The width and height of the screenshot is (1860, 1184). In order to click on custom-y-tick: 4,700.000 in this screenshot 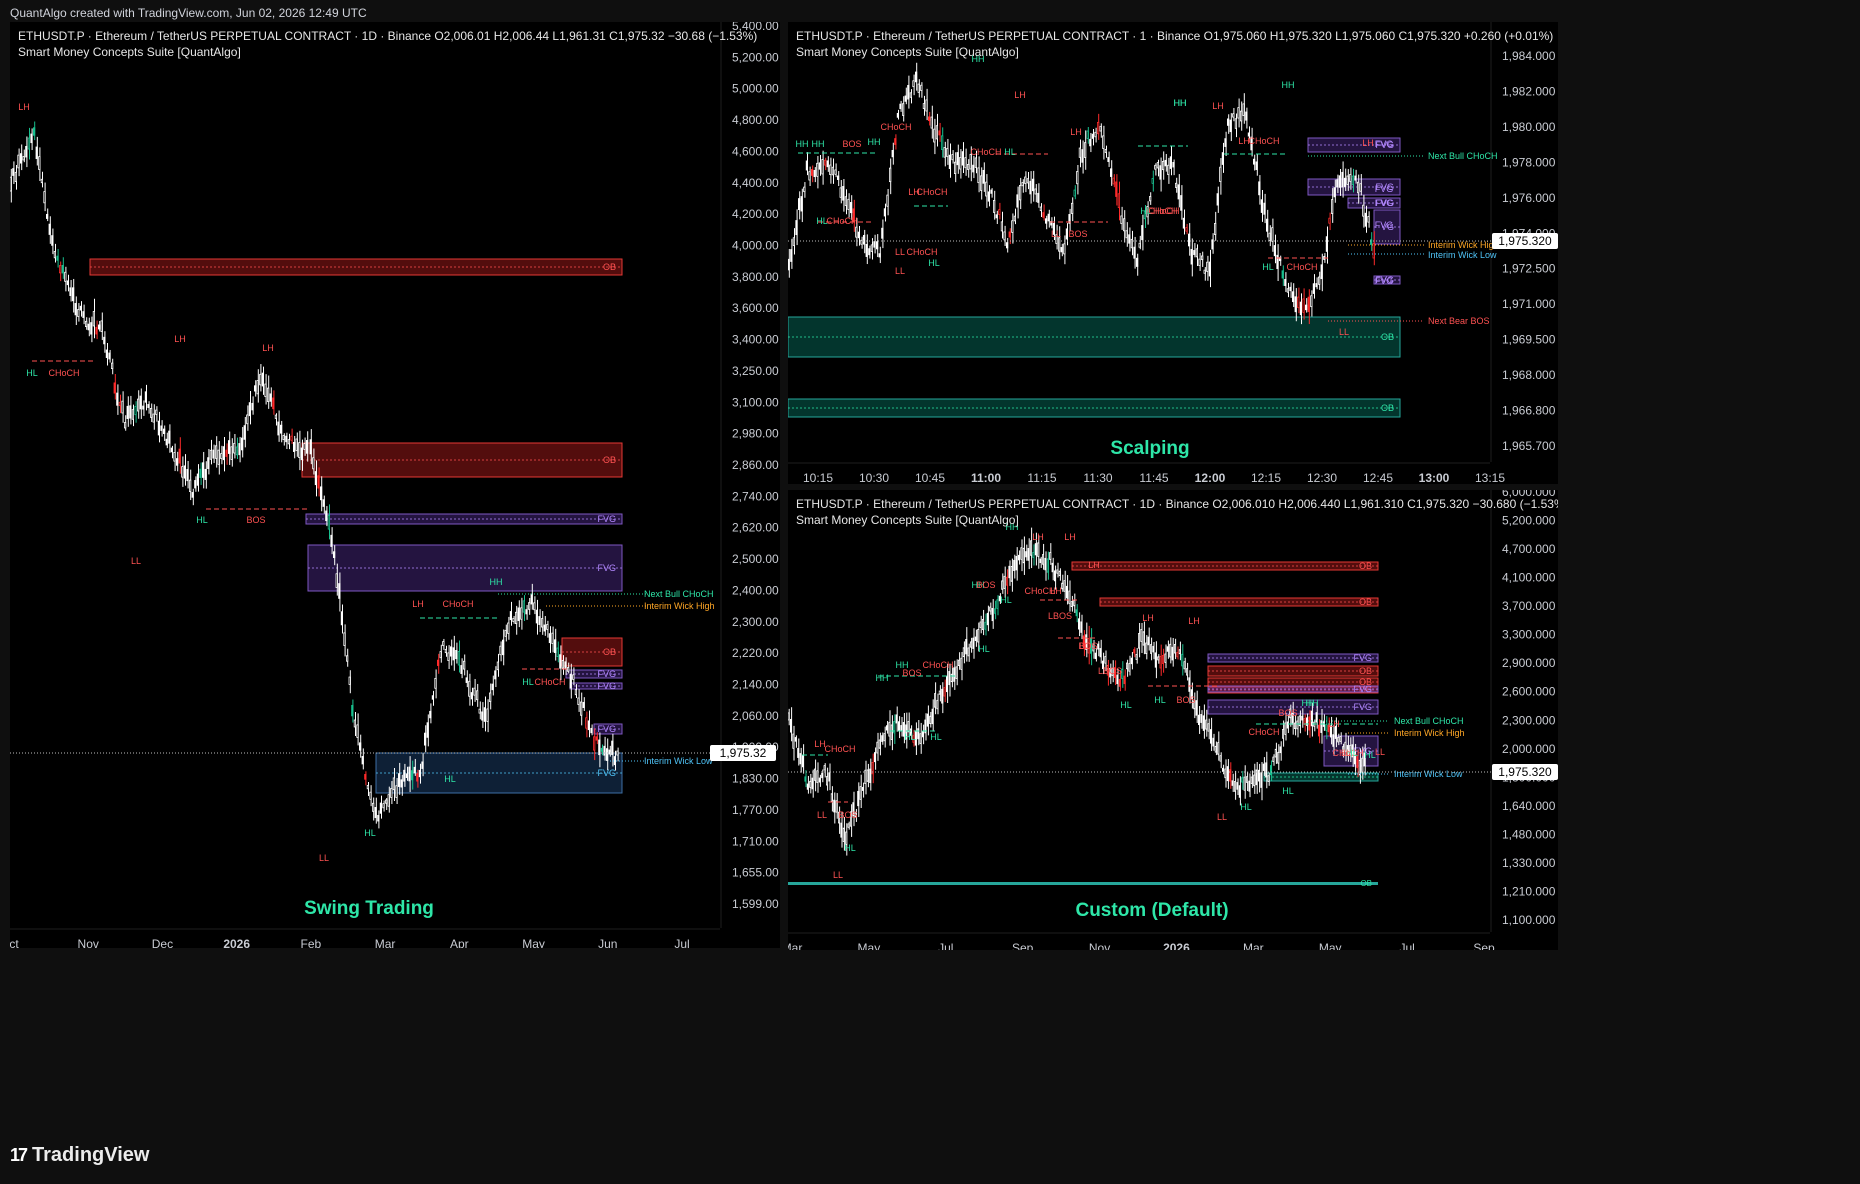, I will do `click(1529, 549)`.